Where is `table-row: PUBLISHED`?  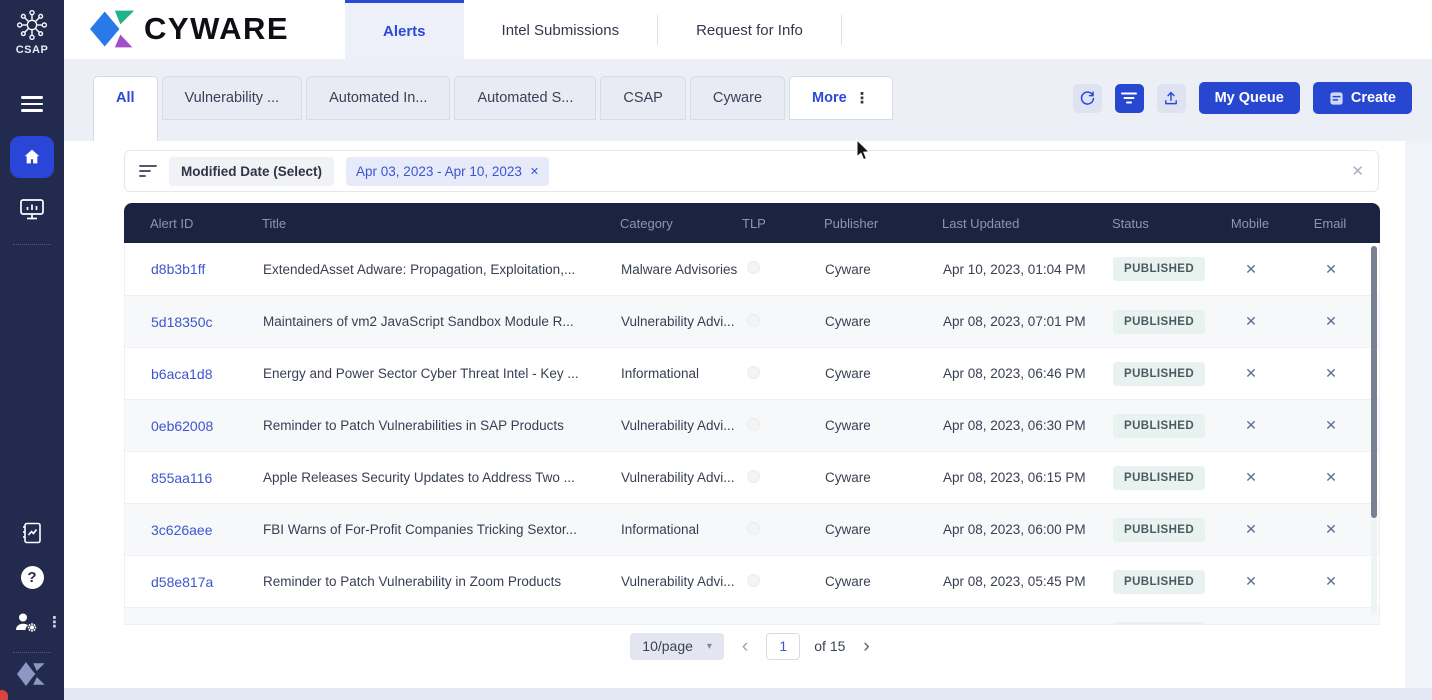
table-row: PUBLISHED is located at coordinates (752, 615).